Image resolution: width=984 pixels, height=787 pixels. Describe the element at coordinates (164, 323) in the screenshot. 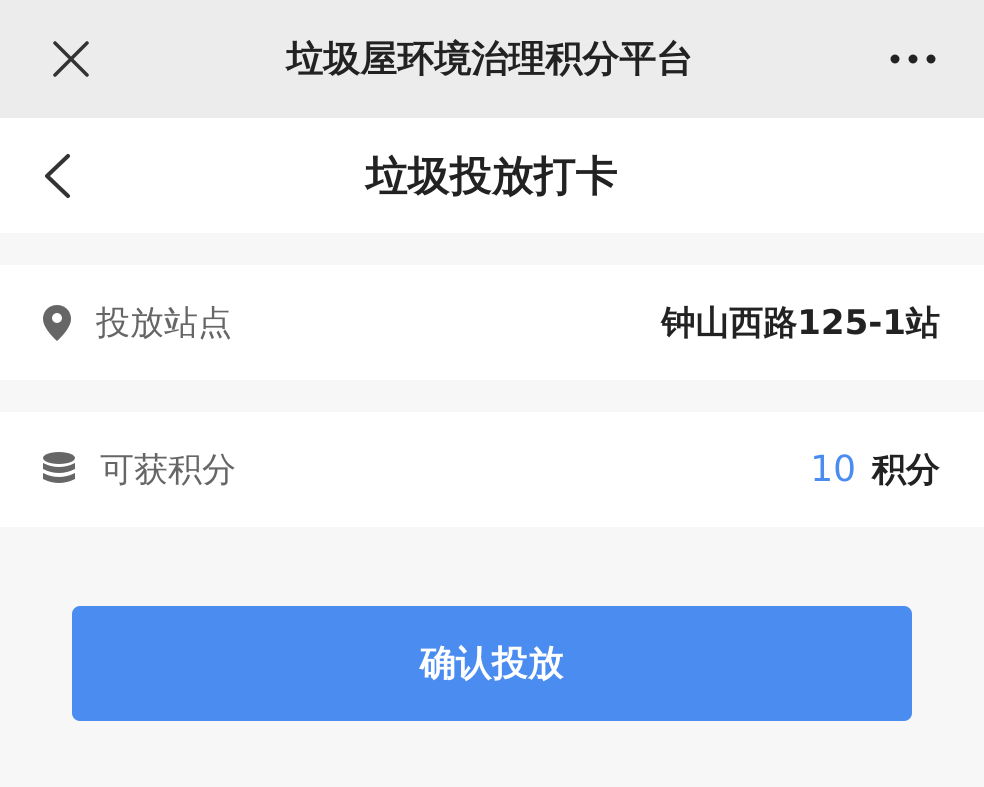

I see `field-label: 投放站点` at that location.